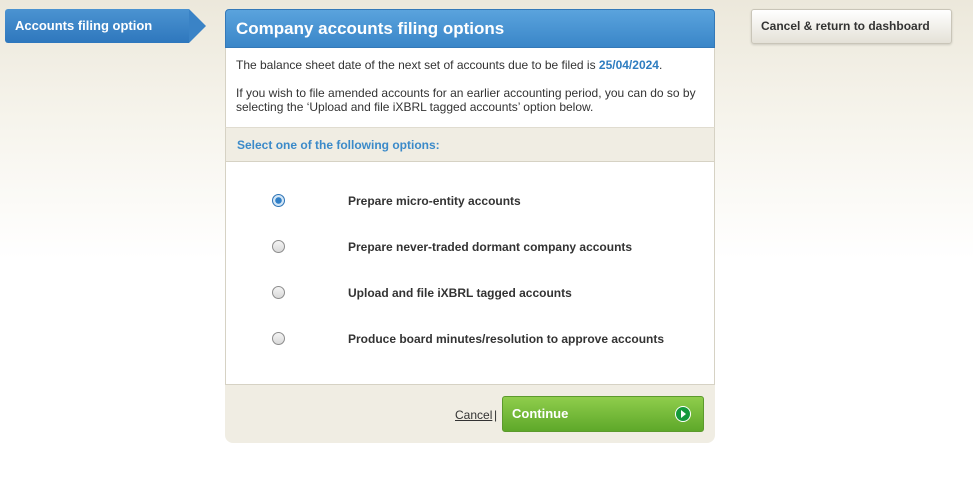 Image resolution: width=973 pixels, height=487 pixels. Describe the element at coordinates (84, 25) in the screenshot. I see `step-tab-label: Accounts filing option` at that location.